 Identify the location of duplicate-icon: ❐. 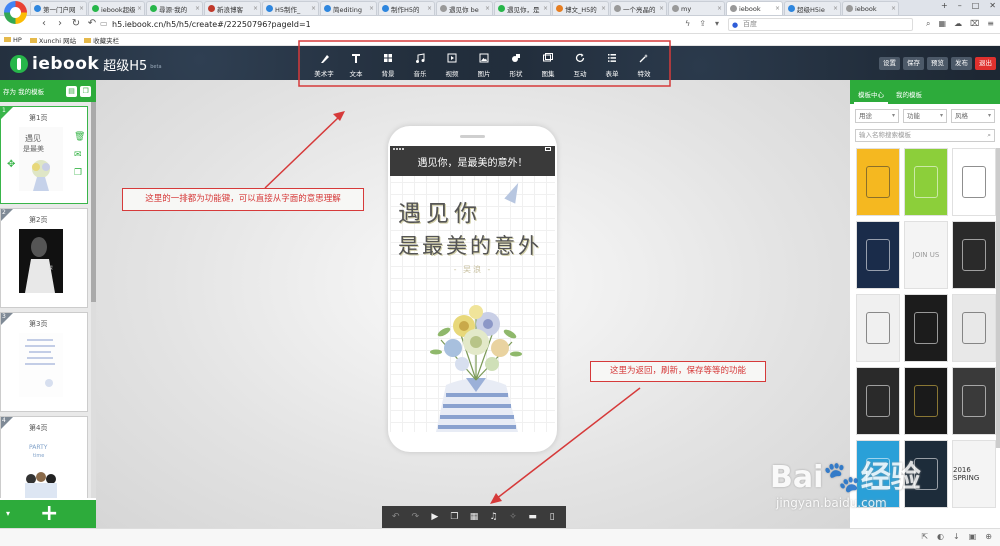
(78, 173).